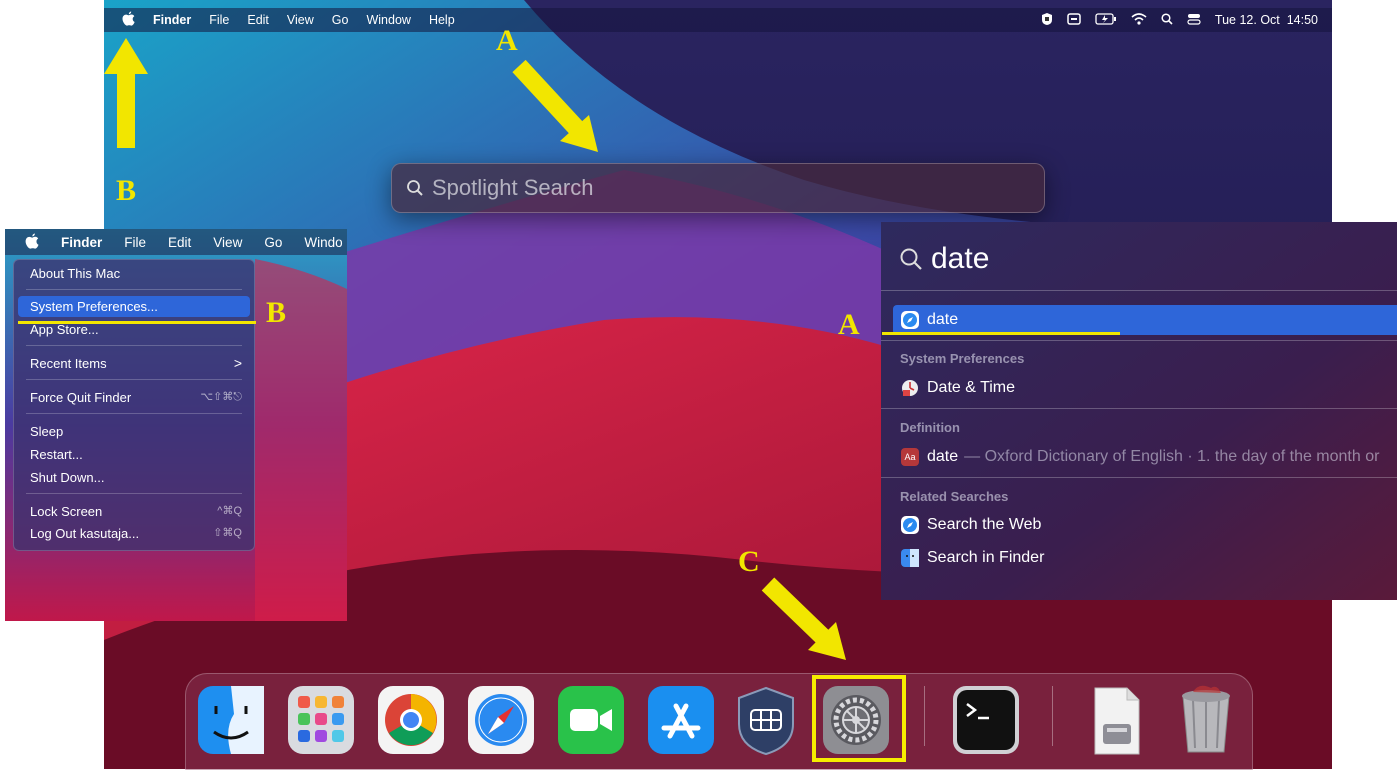  I want to click on arrow-b-shaft, so click(126, 110).